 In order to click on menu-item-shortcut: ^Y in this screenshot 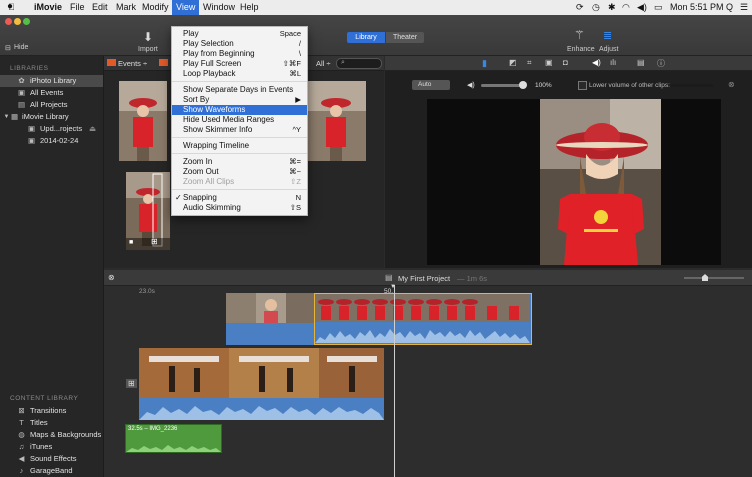, I will do `click(296, 129)`.